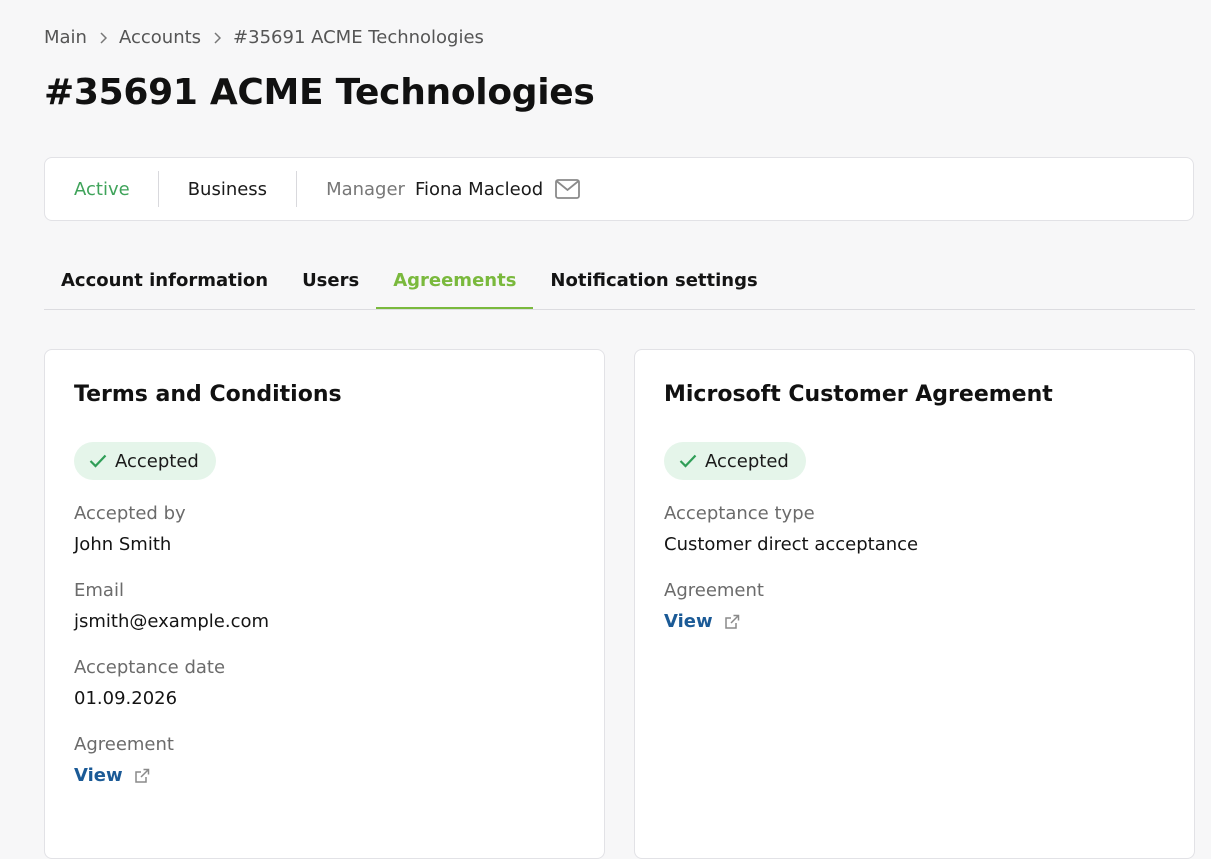 Image resolution: width=1211 pixels, height=859 pixels. Describe the element at coordinates (568, 189) in the screenshot. I see `mail-icon` at that location.